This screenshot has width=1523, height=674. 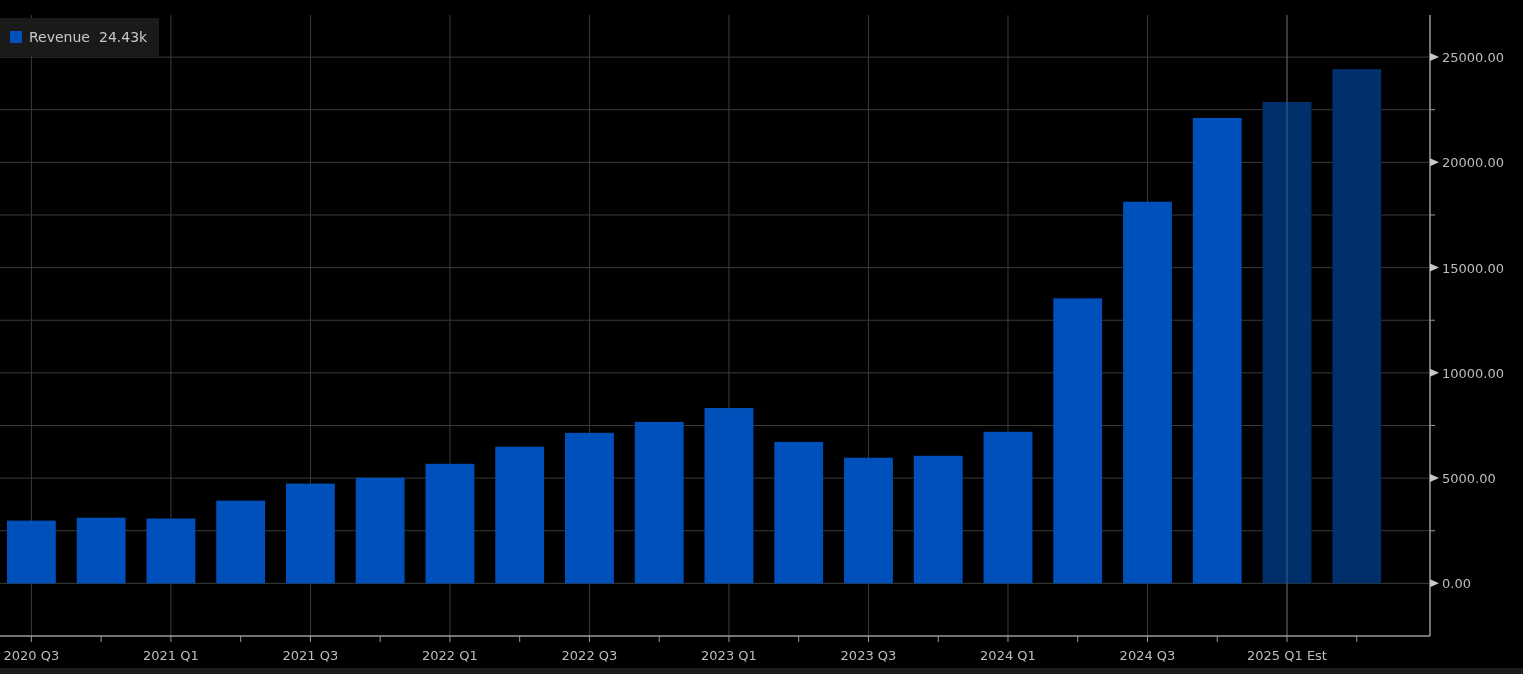 What do you see at coordinates (59, 37) in the screenshot?
I see `legend-label: Revenue` at bounding box center [59, 37].